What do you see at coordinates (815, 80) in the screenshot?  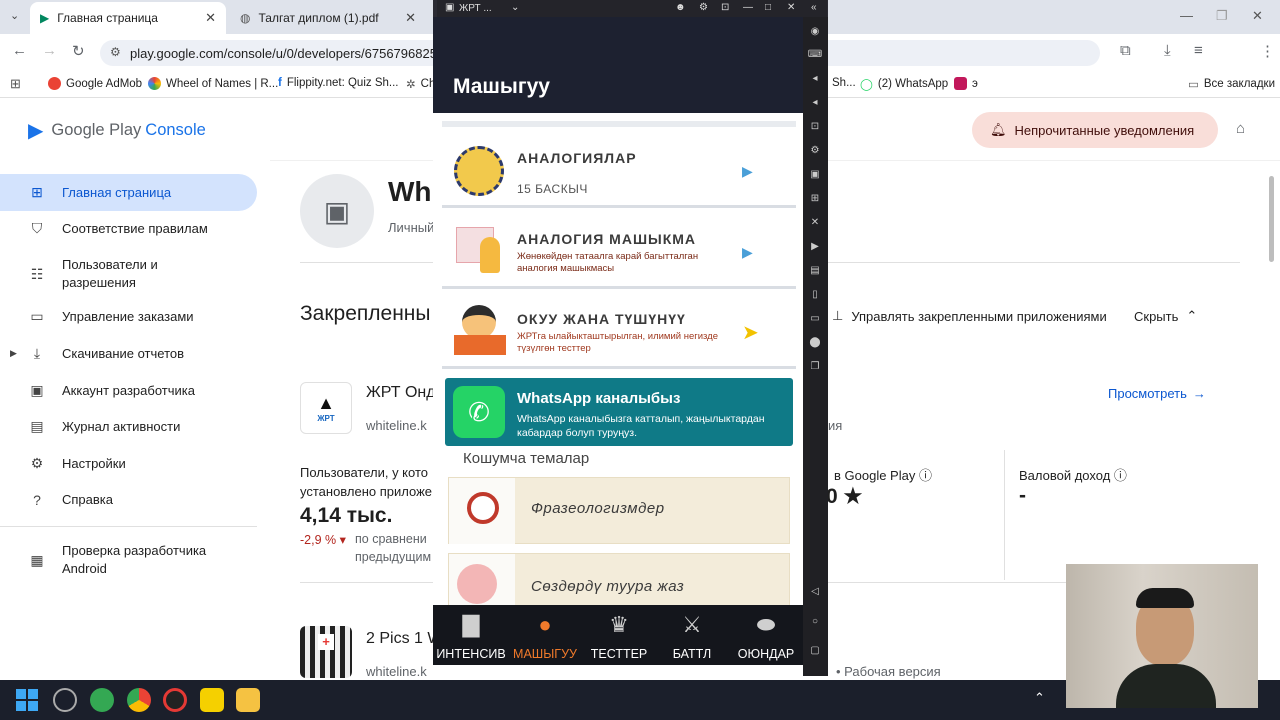 I see `volume-up-icon: ◂` at bounding box center [815, 80].